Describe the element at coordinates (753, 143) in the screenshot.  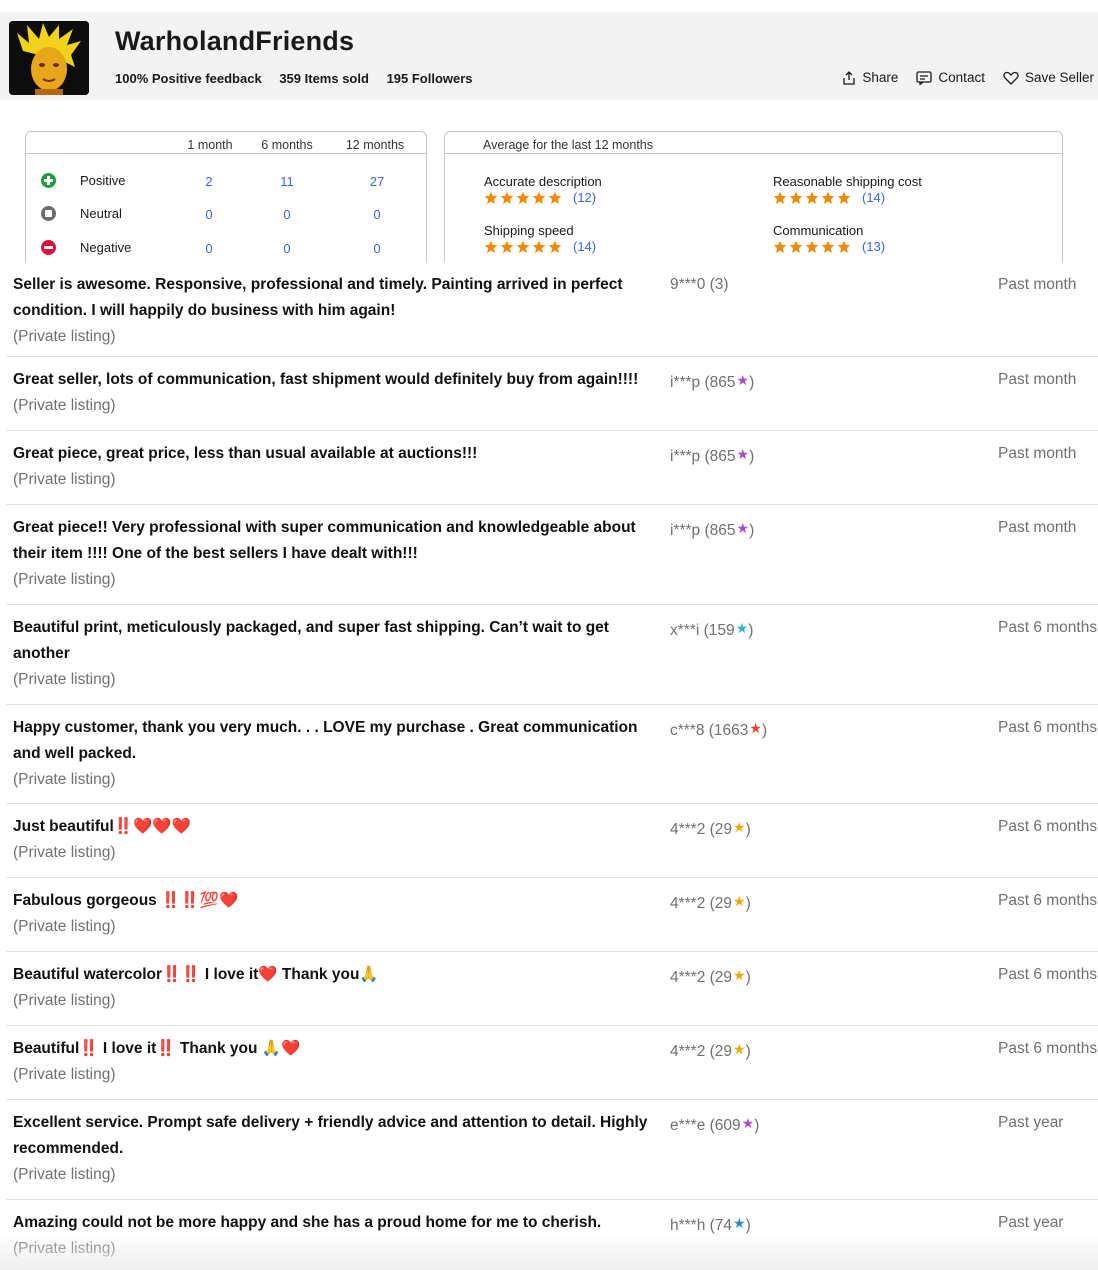
I see `detailed-ratings-header: Average for the last 12 months` at that location.